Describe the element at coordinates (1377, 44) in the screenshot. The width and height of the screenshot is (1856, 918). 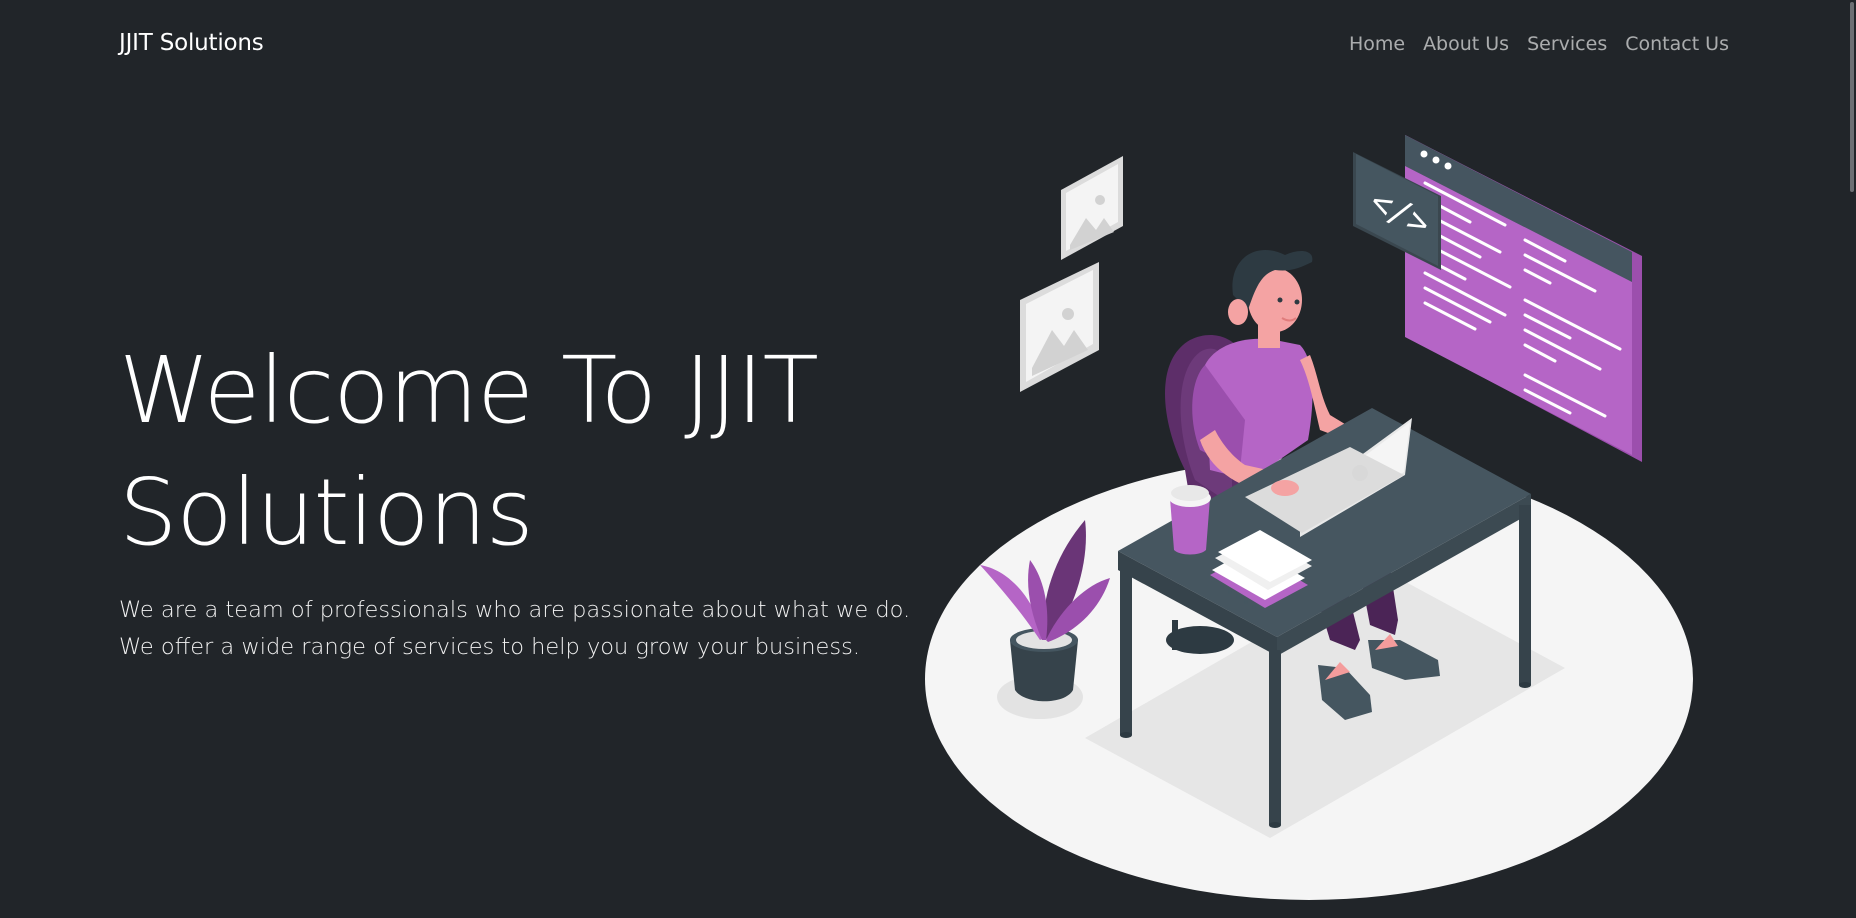
I see `nav-link-home: Home` at that location.